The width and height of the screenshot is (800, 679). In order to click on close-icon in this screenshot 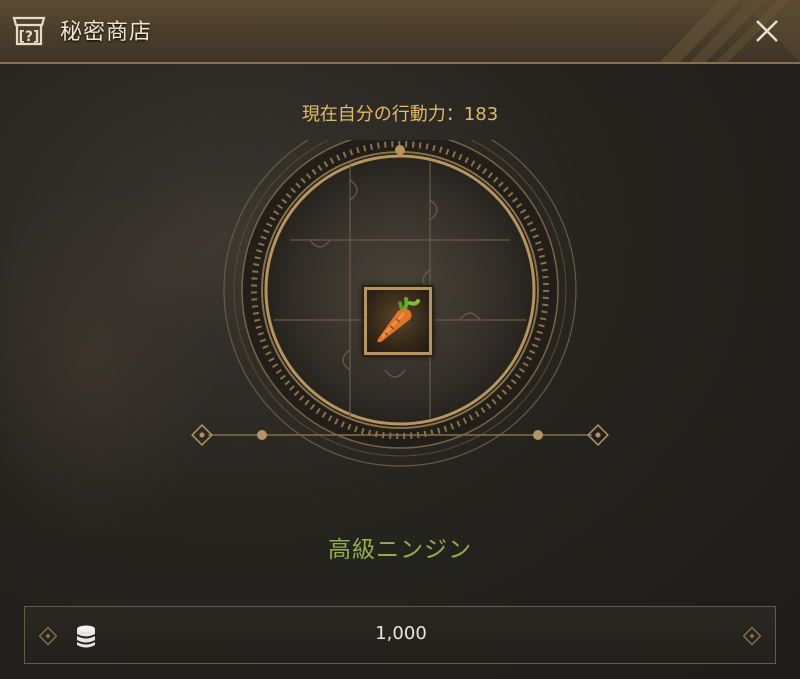, I will do `click(767, 31)`.